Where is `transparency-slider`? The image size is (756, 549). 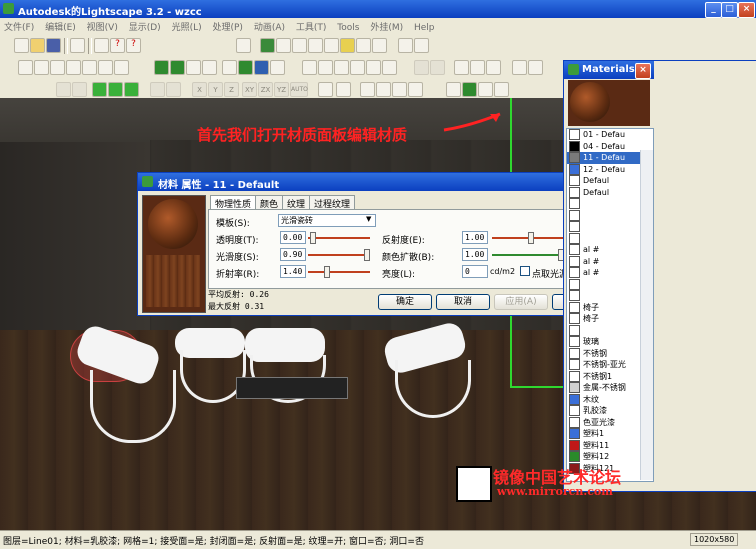 transparency-slider is located at coordinates (339, 238).